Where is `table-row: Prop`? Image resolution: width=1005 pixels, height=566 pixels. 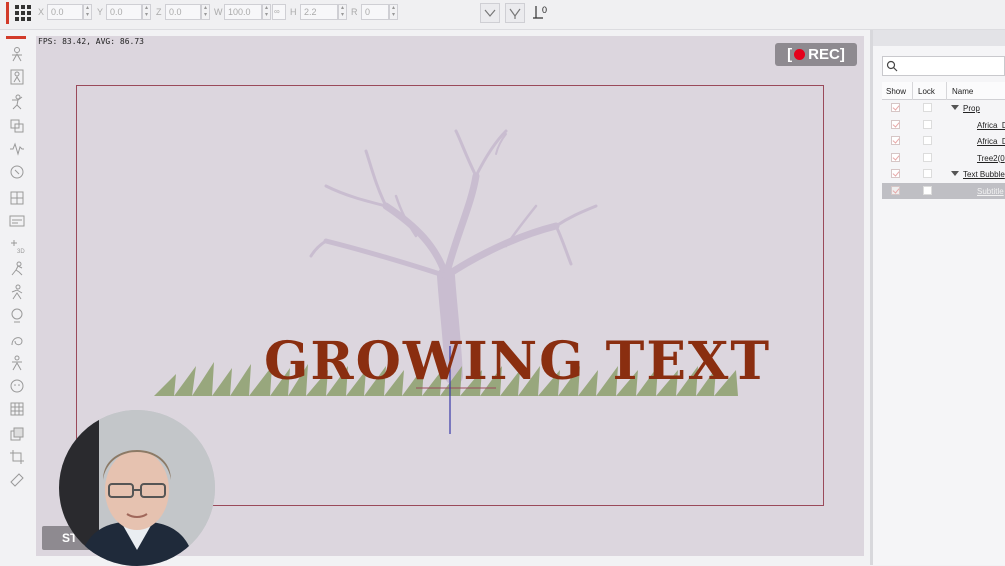
table-row: Prop is located at coordinates (943, 108).